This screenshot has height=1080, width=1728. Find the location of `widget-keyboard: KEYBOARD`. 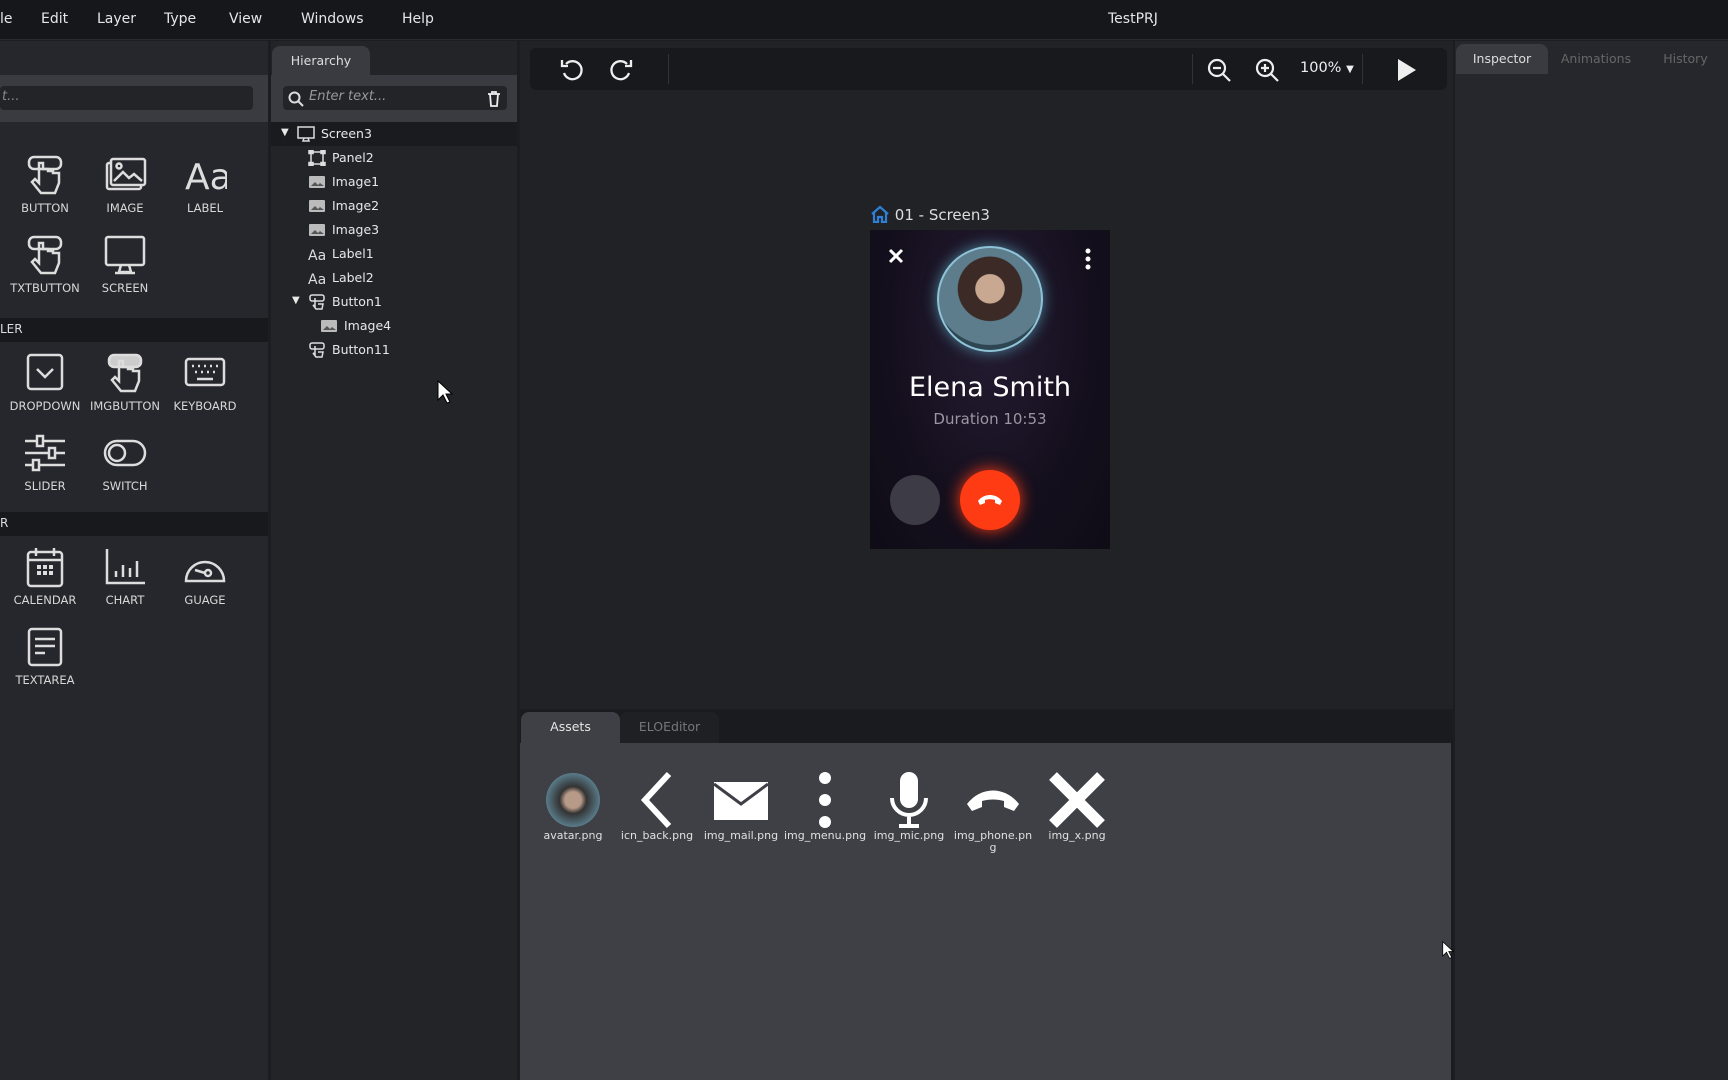

widget-keyboard: KEYBOARD is located at coordinates (205, 382).